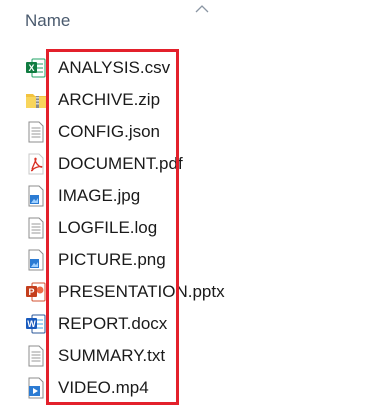 This screenshot has height=418, width=392. Describe the element at coordinates (48, 20) in the screenshot. I see `name-column-label: Name` at that location.